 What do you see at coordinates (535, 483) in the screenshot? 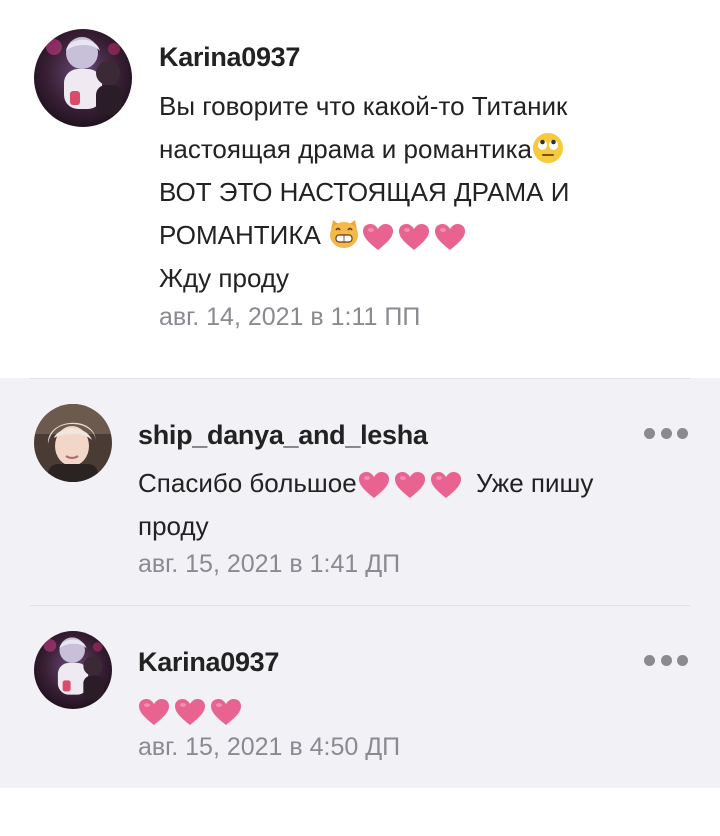
I see `comment-line-text: Уже пишу` at bounding box center [535, 483].